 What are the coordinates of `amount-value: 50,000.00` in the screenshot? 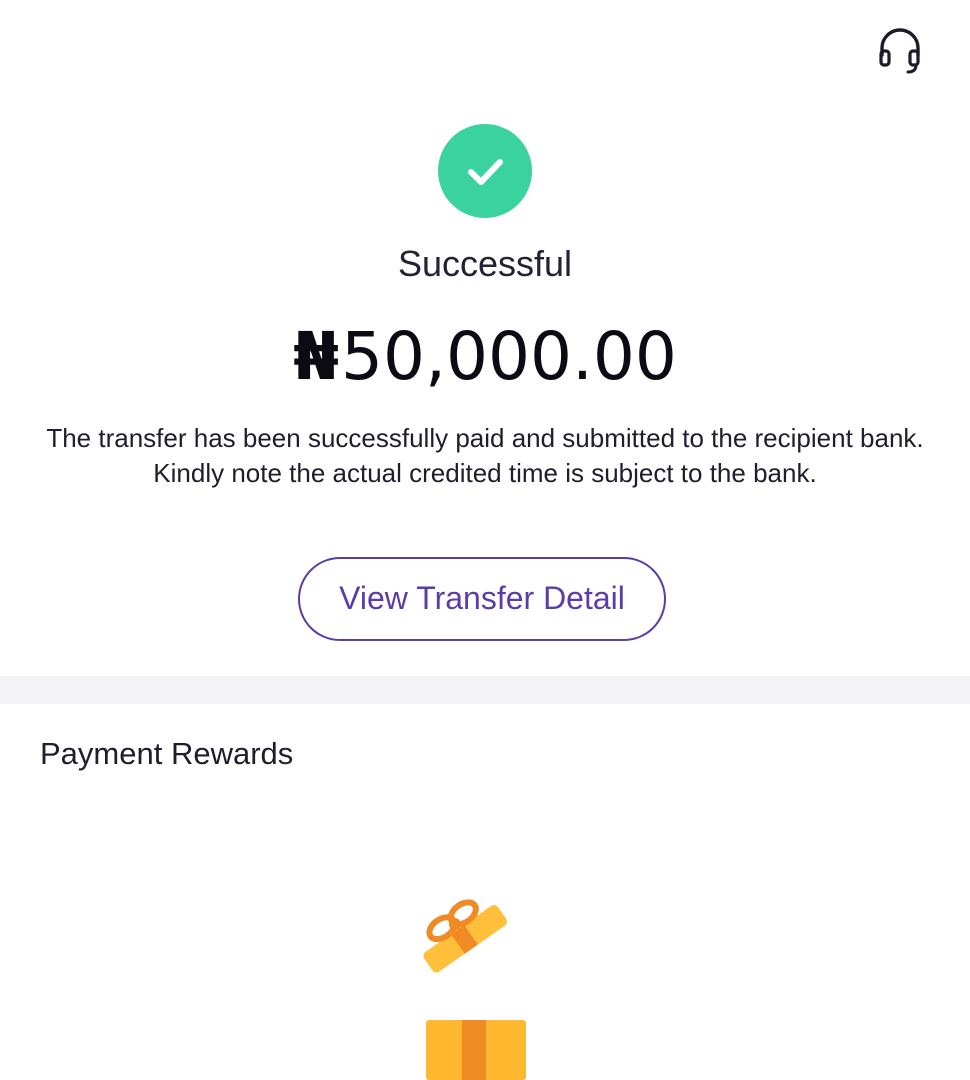 It's located at (509, 356).